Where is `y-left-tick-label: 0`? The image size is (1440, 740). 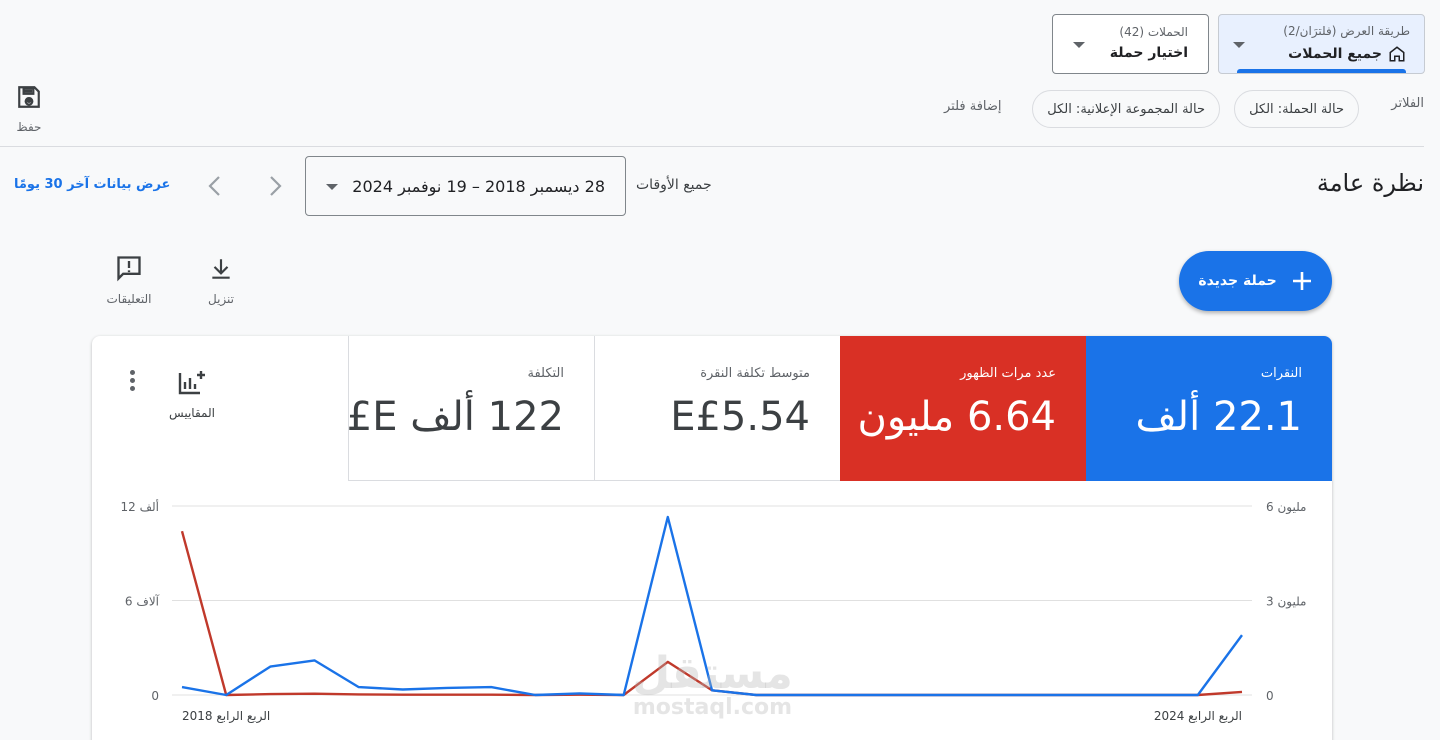
y-left-tick-label: 0 is located at coordinates (155, 696).